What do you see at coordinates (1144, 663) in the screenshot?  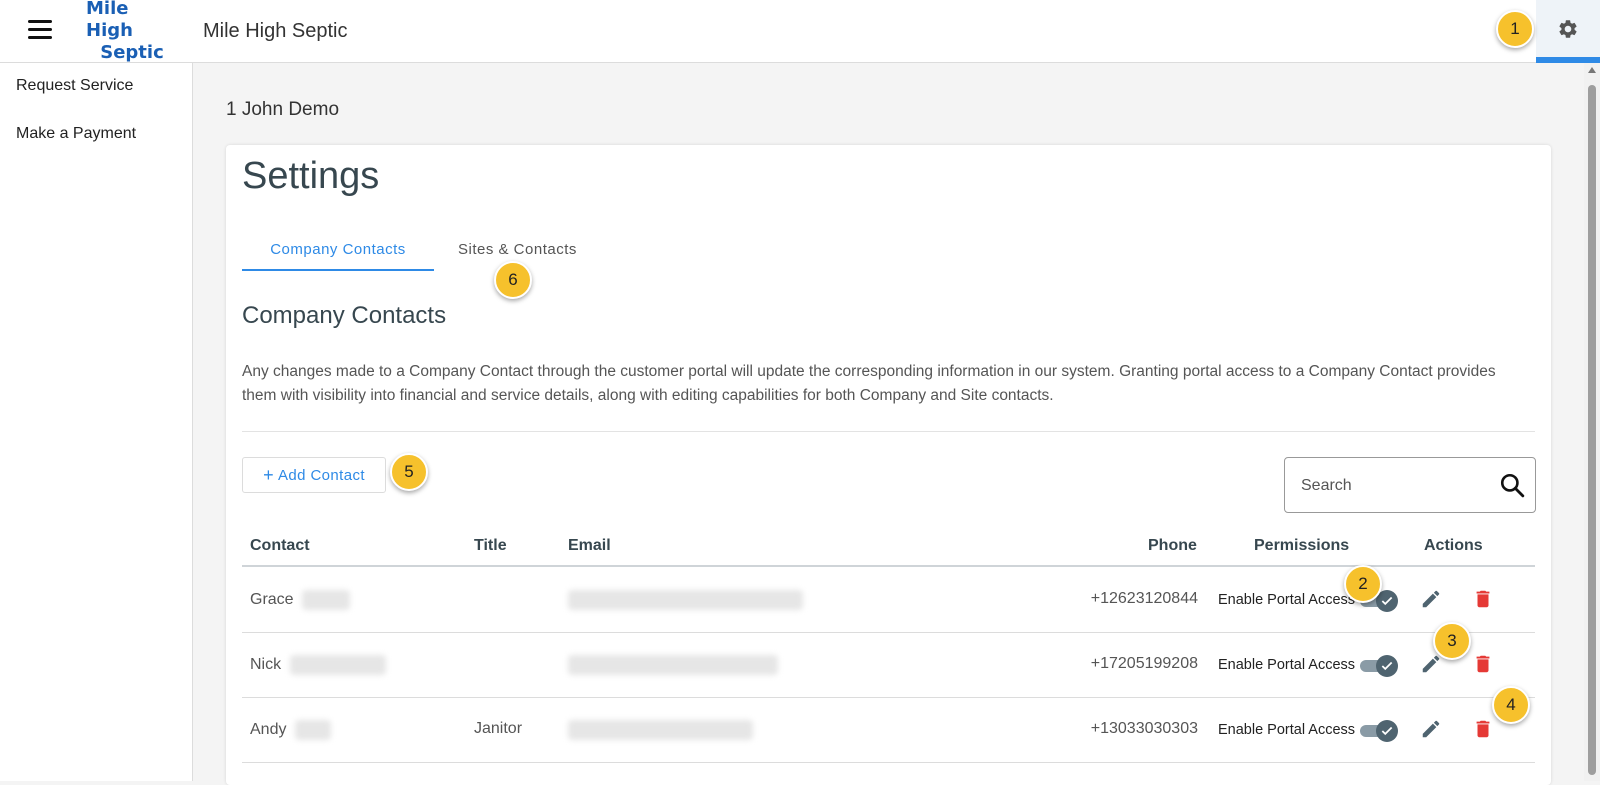 I see `contact-phone: +17205199208` at bounding box center [1144, 663].